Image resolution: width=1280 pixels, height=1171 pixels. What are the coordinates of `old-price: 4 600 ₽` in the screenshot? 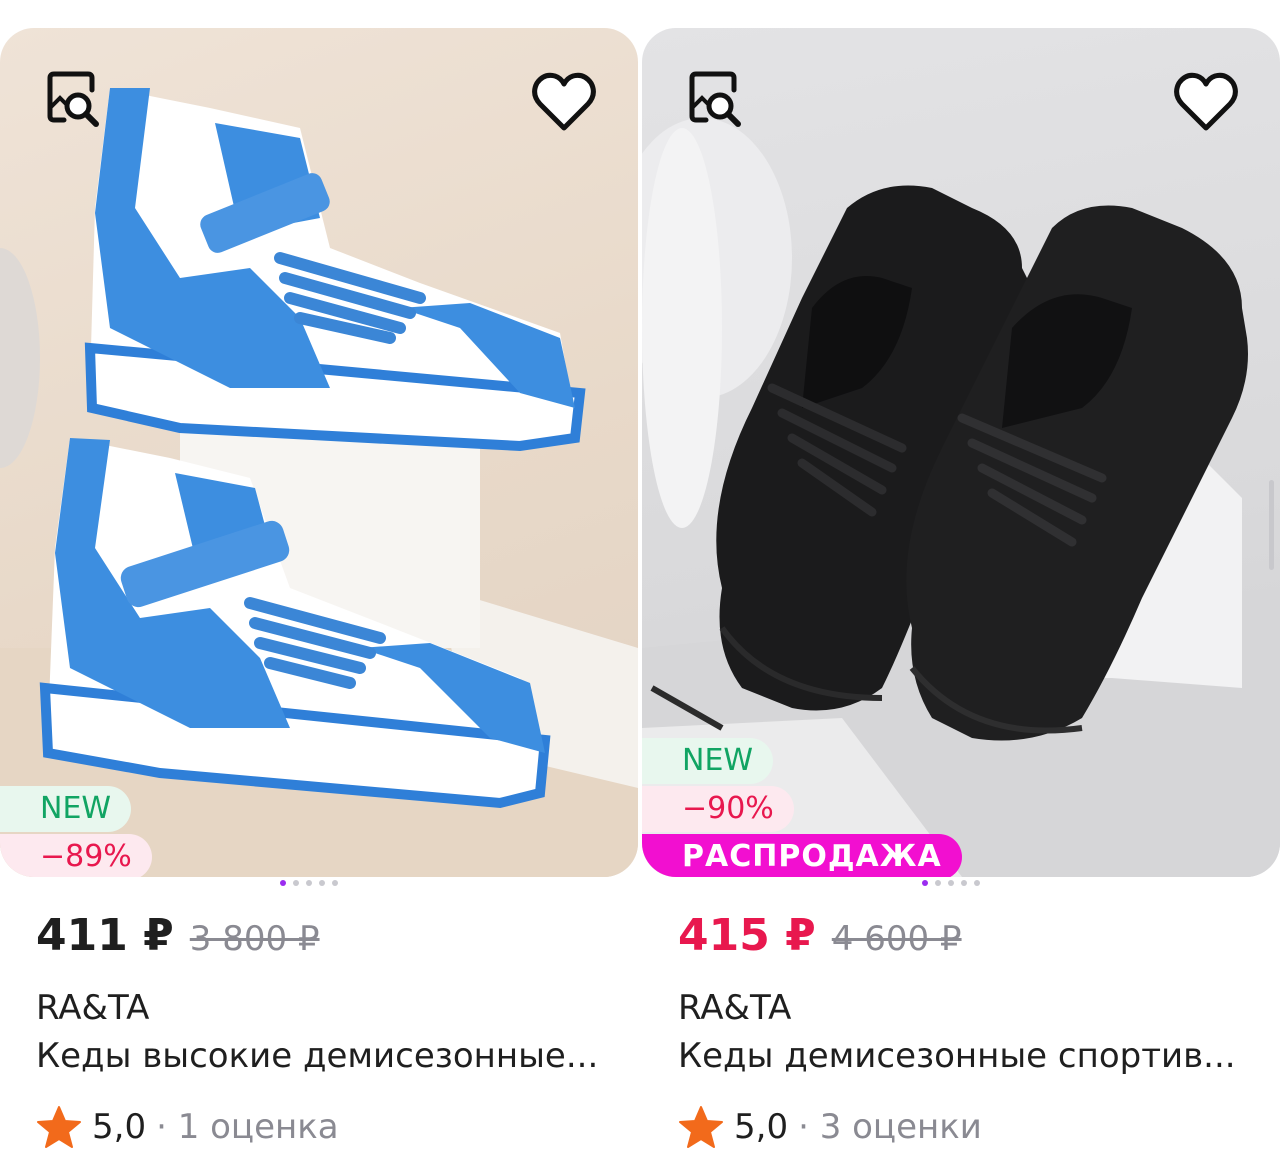 It's located at (896, 939).